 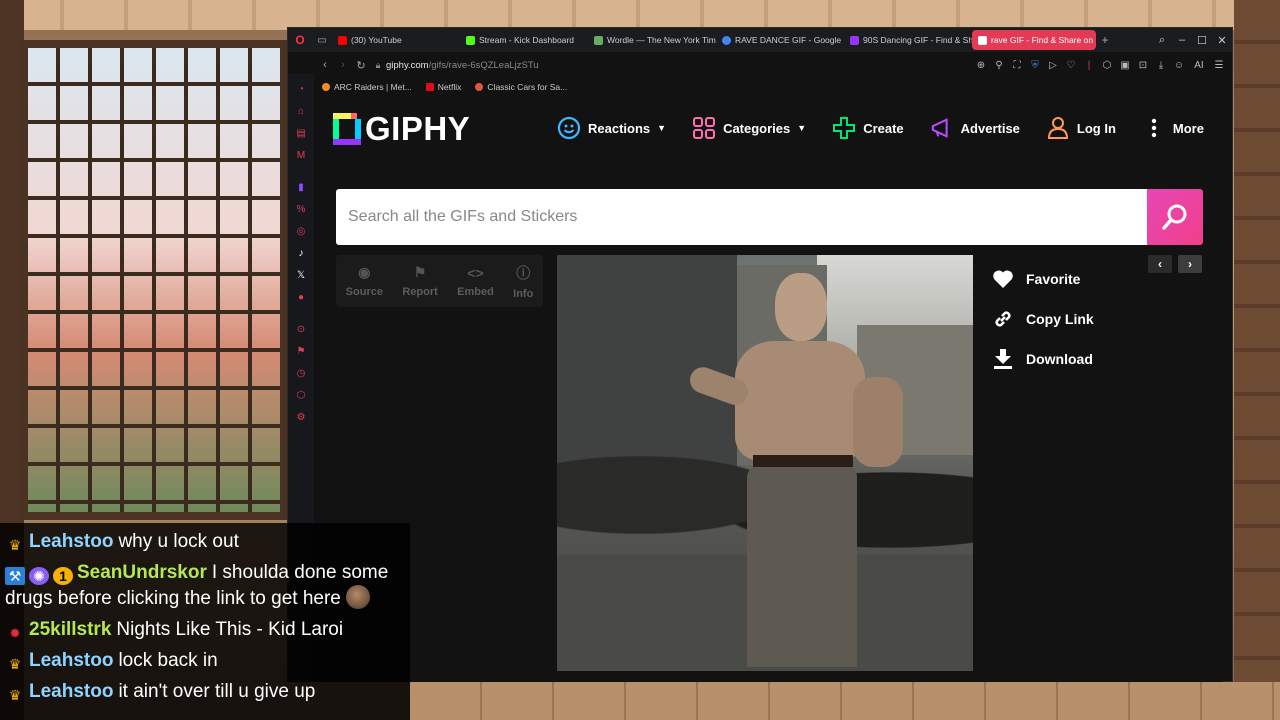 I want to click on reload-icon: ↻, so click(x=361, y=65).